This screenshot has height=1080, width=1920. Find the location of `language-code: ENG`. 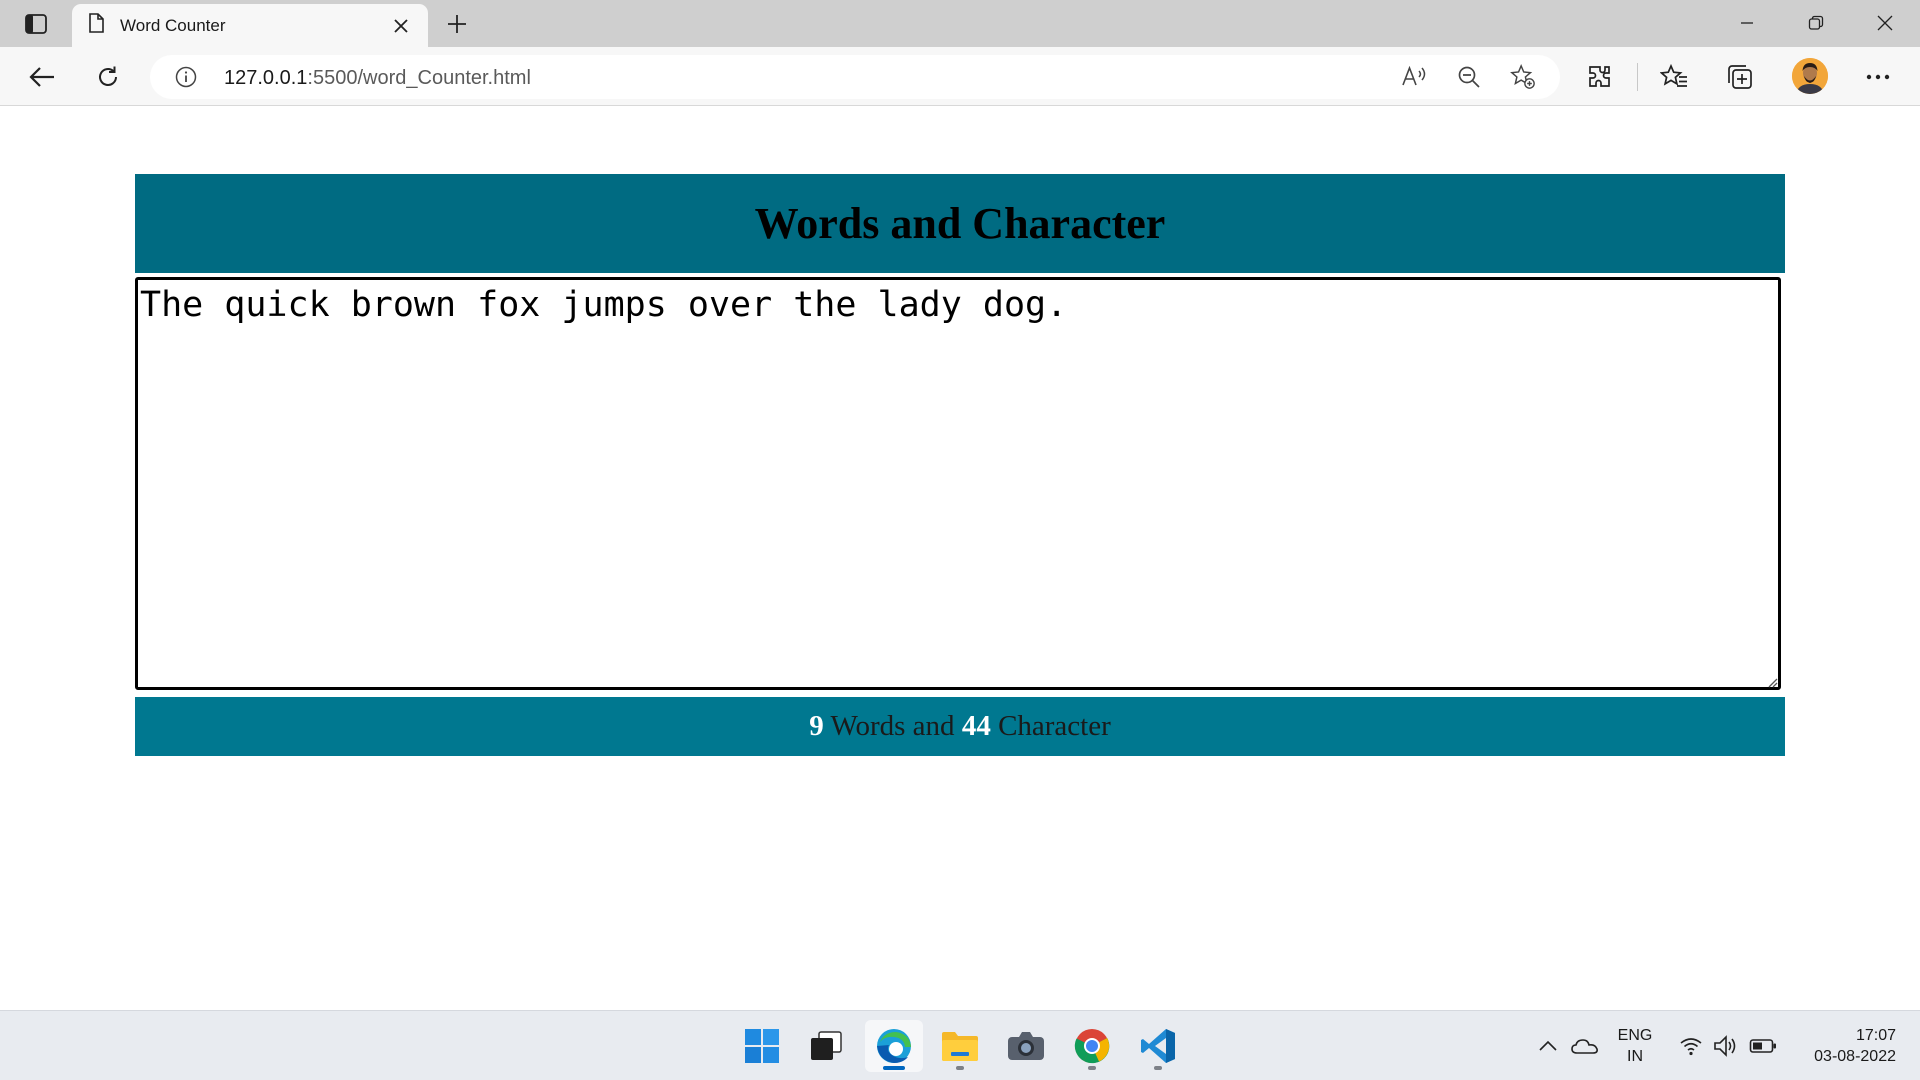

language-code: ENG is located at coordinates (1635, 1035).